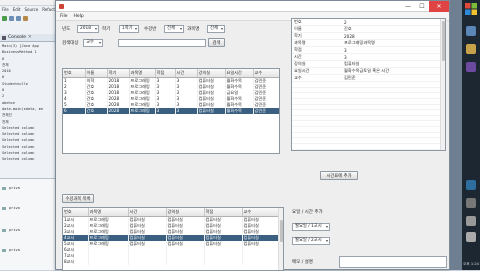 This screenshot has width=480, height=271. I want to click on table-row: 1교시 프로그래밍 컴퓨터실 컴퓨터실 컴퓨터실 컴퓨터실, so click(172, 219).